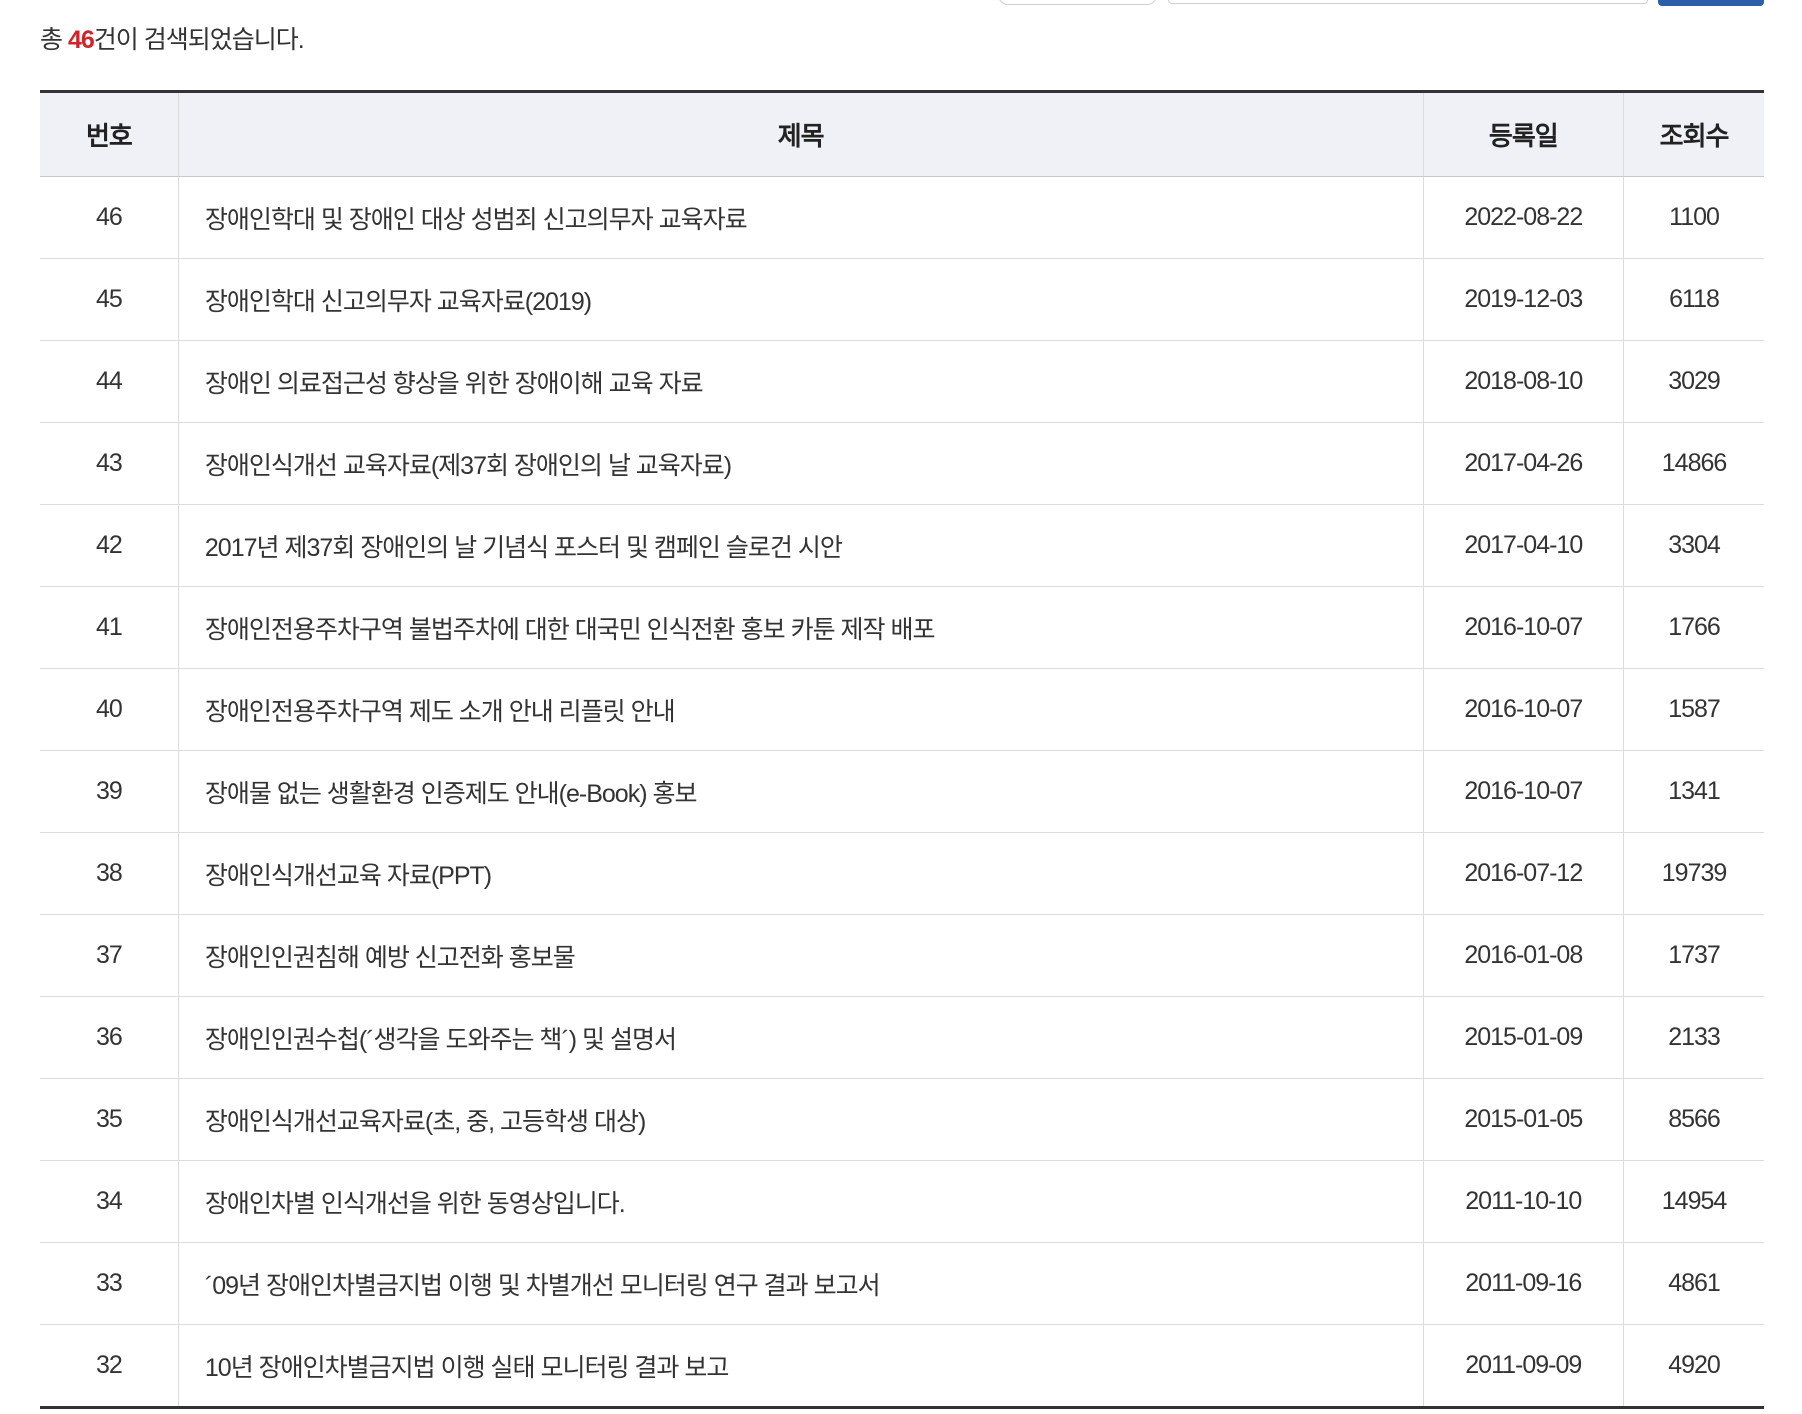  What do you see at coordinates (1693, 627) in the screenshot?
I see `row-views: 1766` at bounding box center [1693, 627].